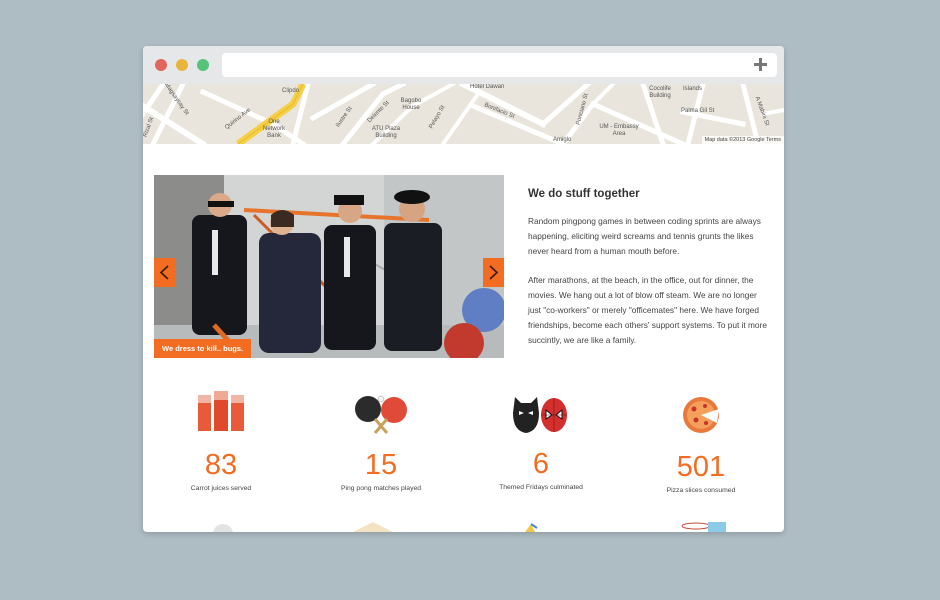 The width and height of the screenshot is (940, 600). What do you see at coordinates (182, 65) in the screenshot?
I see `minimize-window-button` at bounding box center [182, 65].